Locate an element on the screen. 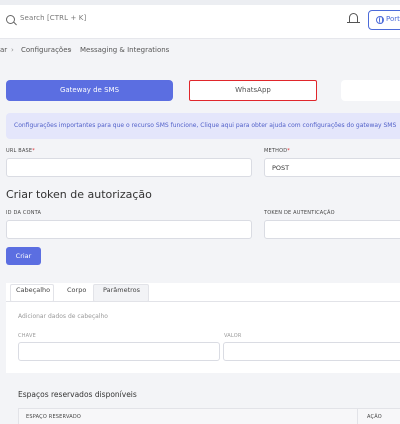  tab-more is located at coordinates (370, 90).